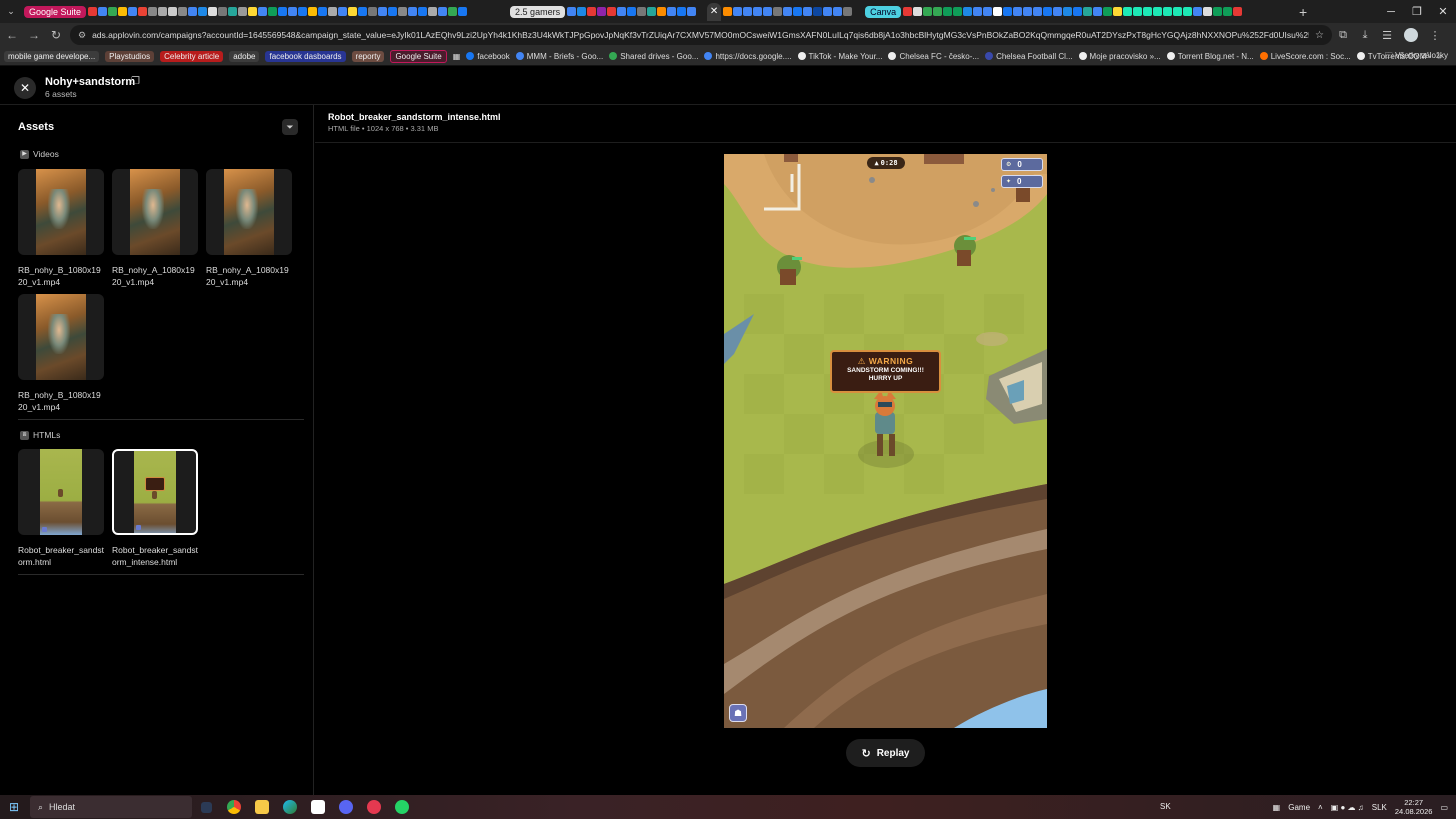  What do you see at coordinates (1379, 807) in the screenshot?
I see `tray-language: SLK` at bounding box center [1379, 807].